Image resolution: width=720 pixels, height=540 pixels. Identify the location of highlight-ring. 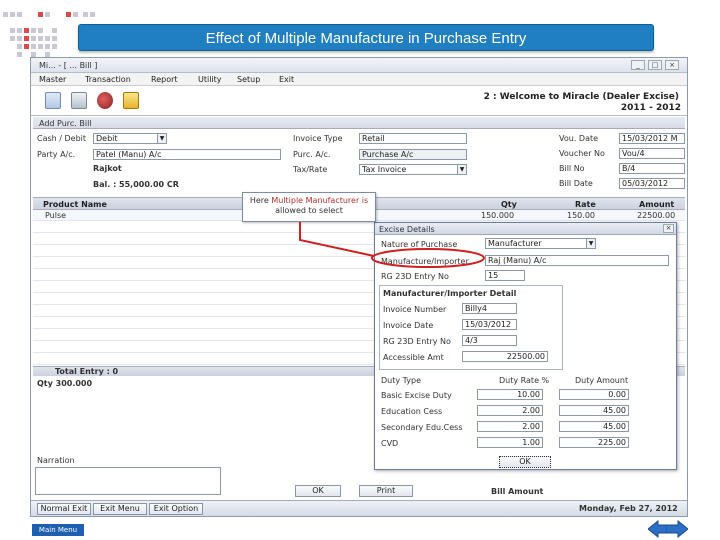
(428, 258).